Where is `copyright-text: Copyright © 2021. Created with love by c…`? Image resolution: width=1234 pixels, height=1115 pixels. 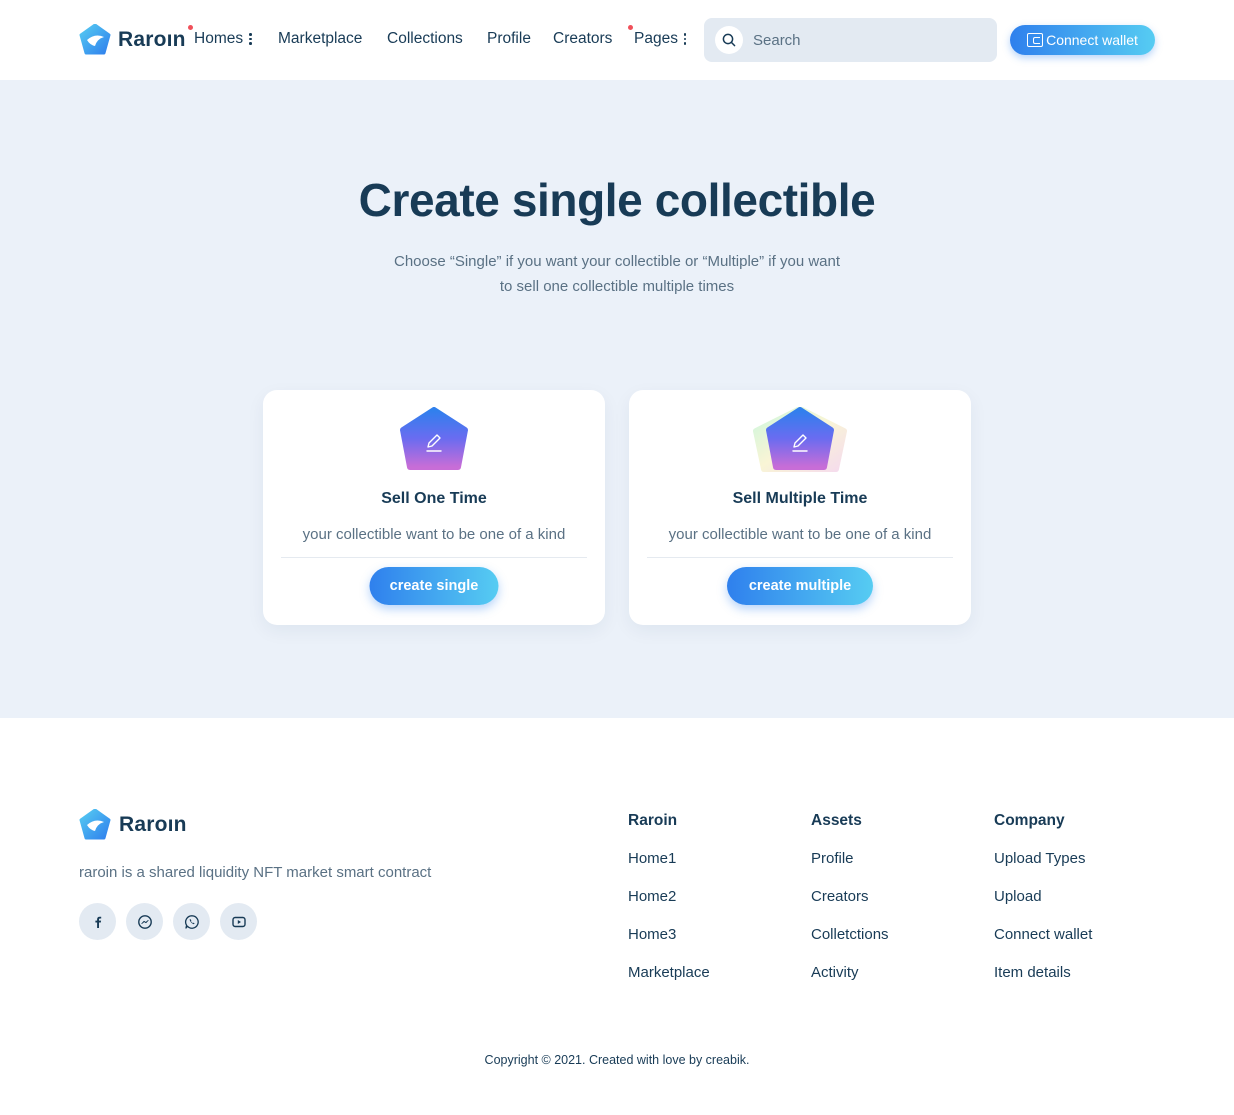
copyright-text: Copyright © 2021. Created with love by c… is located at coordinates (617, 1060).